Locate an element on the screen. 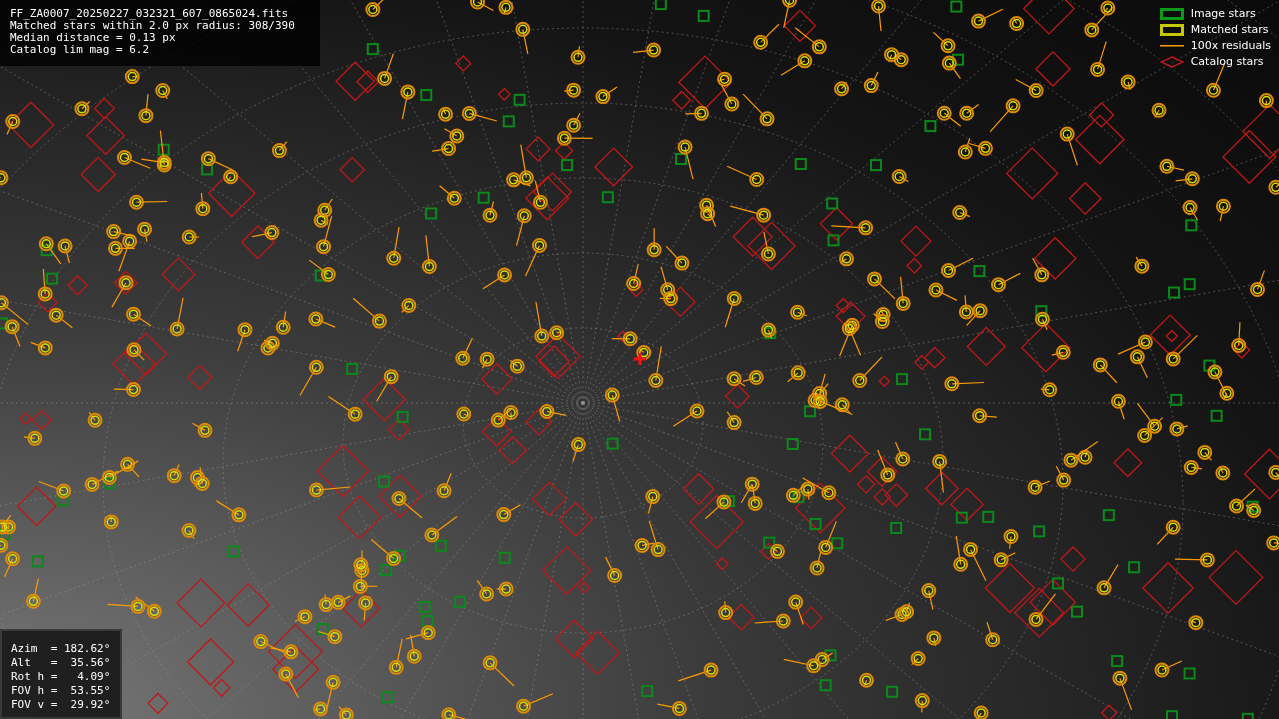  legend-label: Catalog stars is located at coordinates (1227, 61).